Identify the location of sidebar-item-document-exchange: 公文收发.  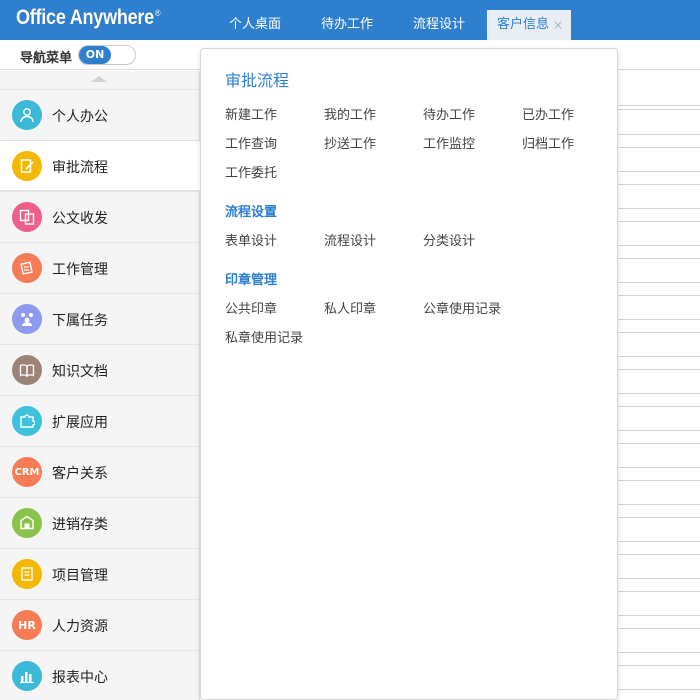
(100, 216).